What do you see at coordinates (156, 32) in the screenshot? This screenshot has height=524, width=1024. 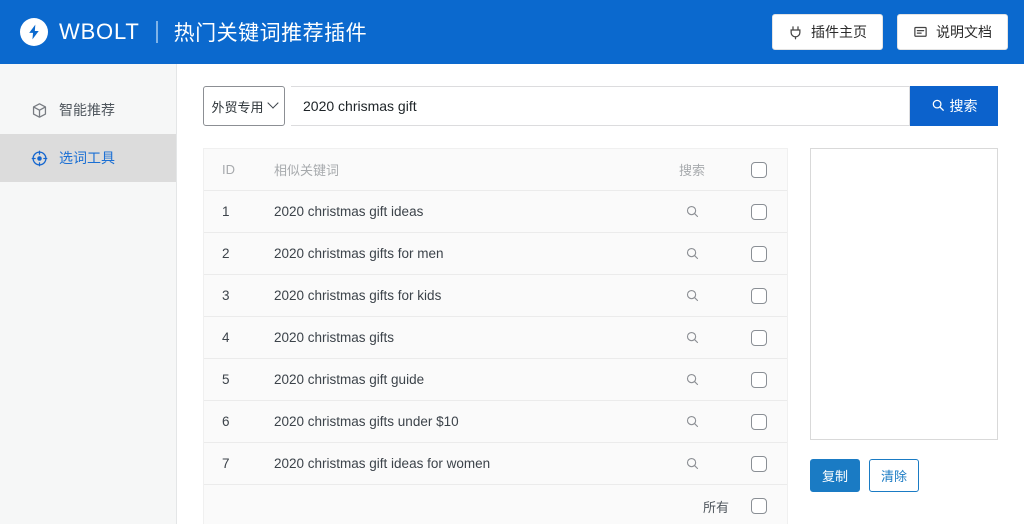 I see `header-divider` at bounding box center [156, 32].